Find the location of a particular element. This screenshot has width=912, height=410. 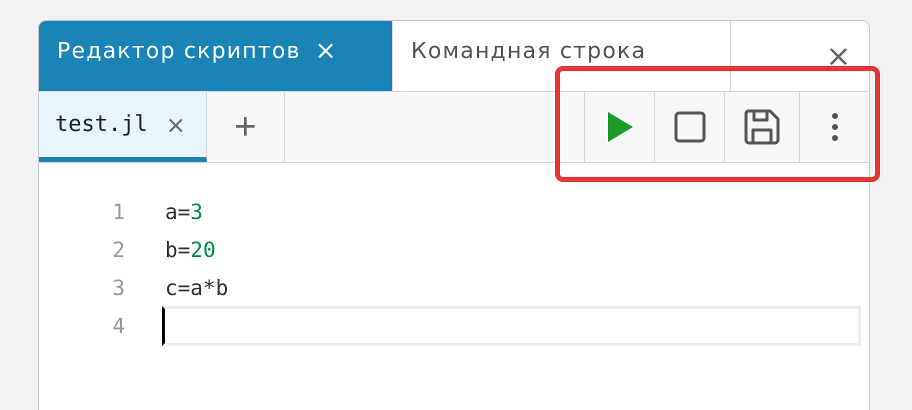

add-tab-button: + is located at coordinates (245, 127).